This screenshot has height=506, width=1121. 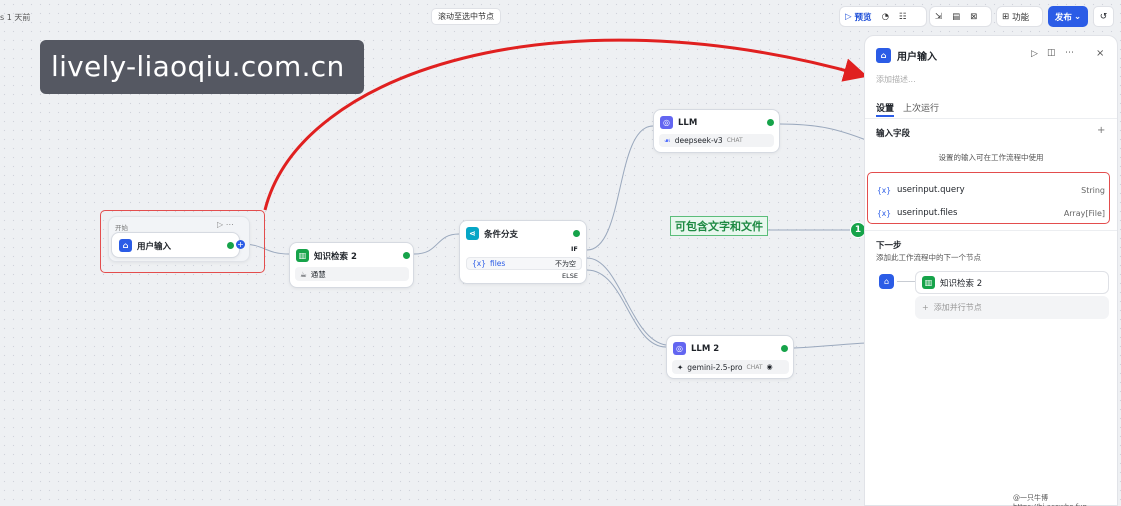 I want to click on input-fields-hint: 设置的输入可在工作流程中使用, so click(x=991, y=157).